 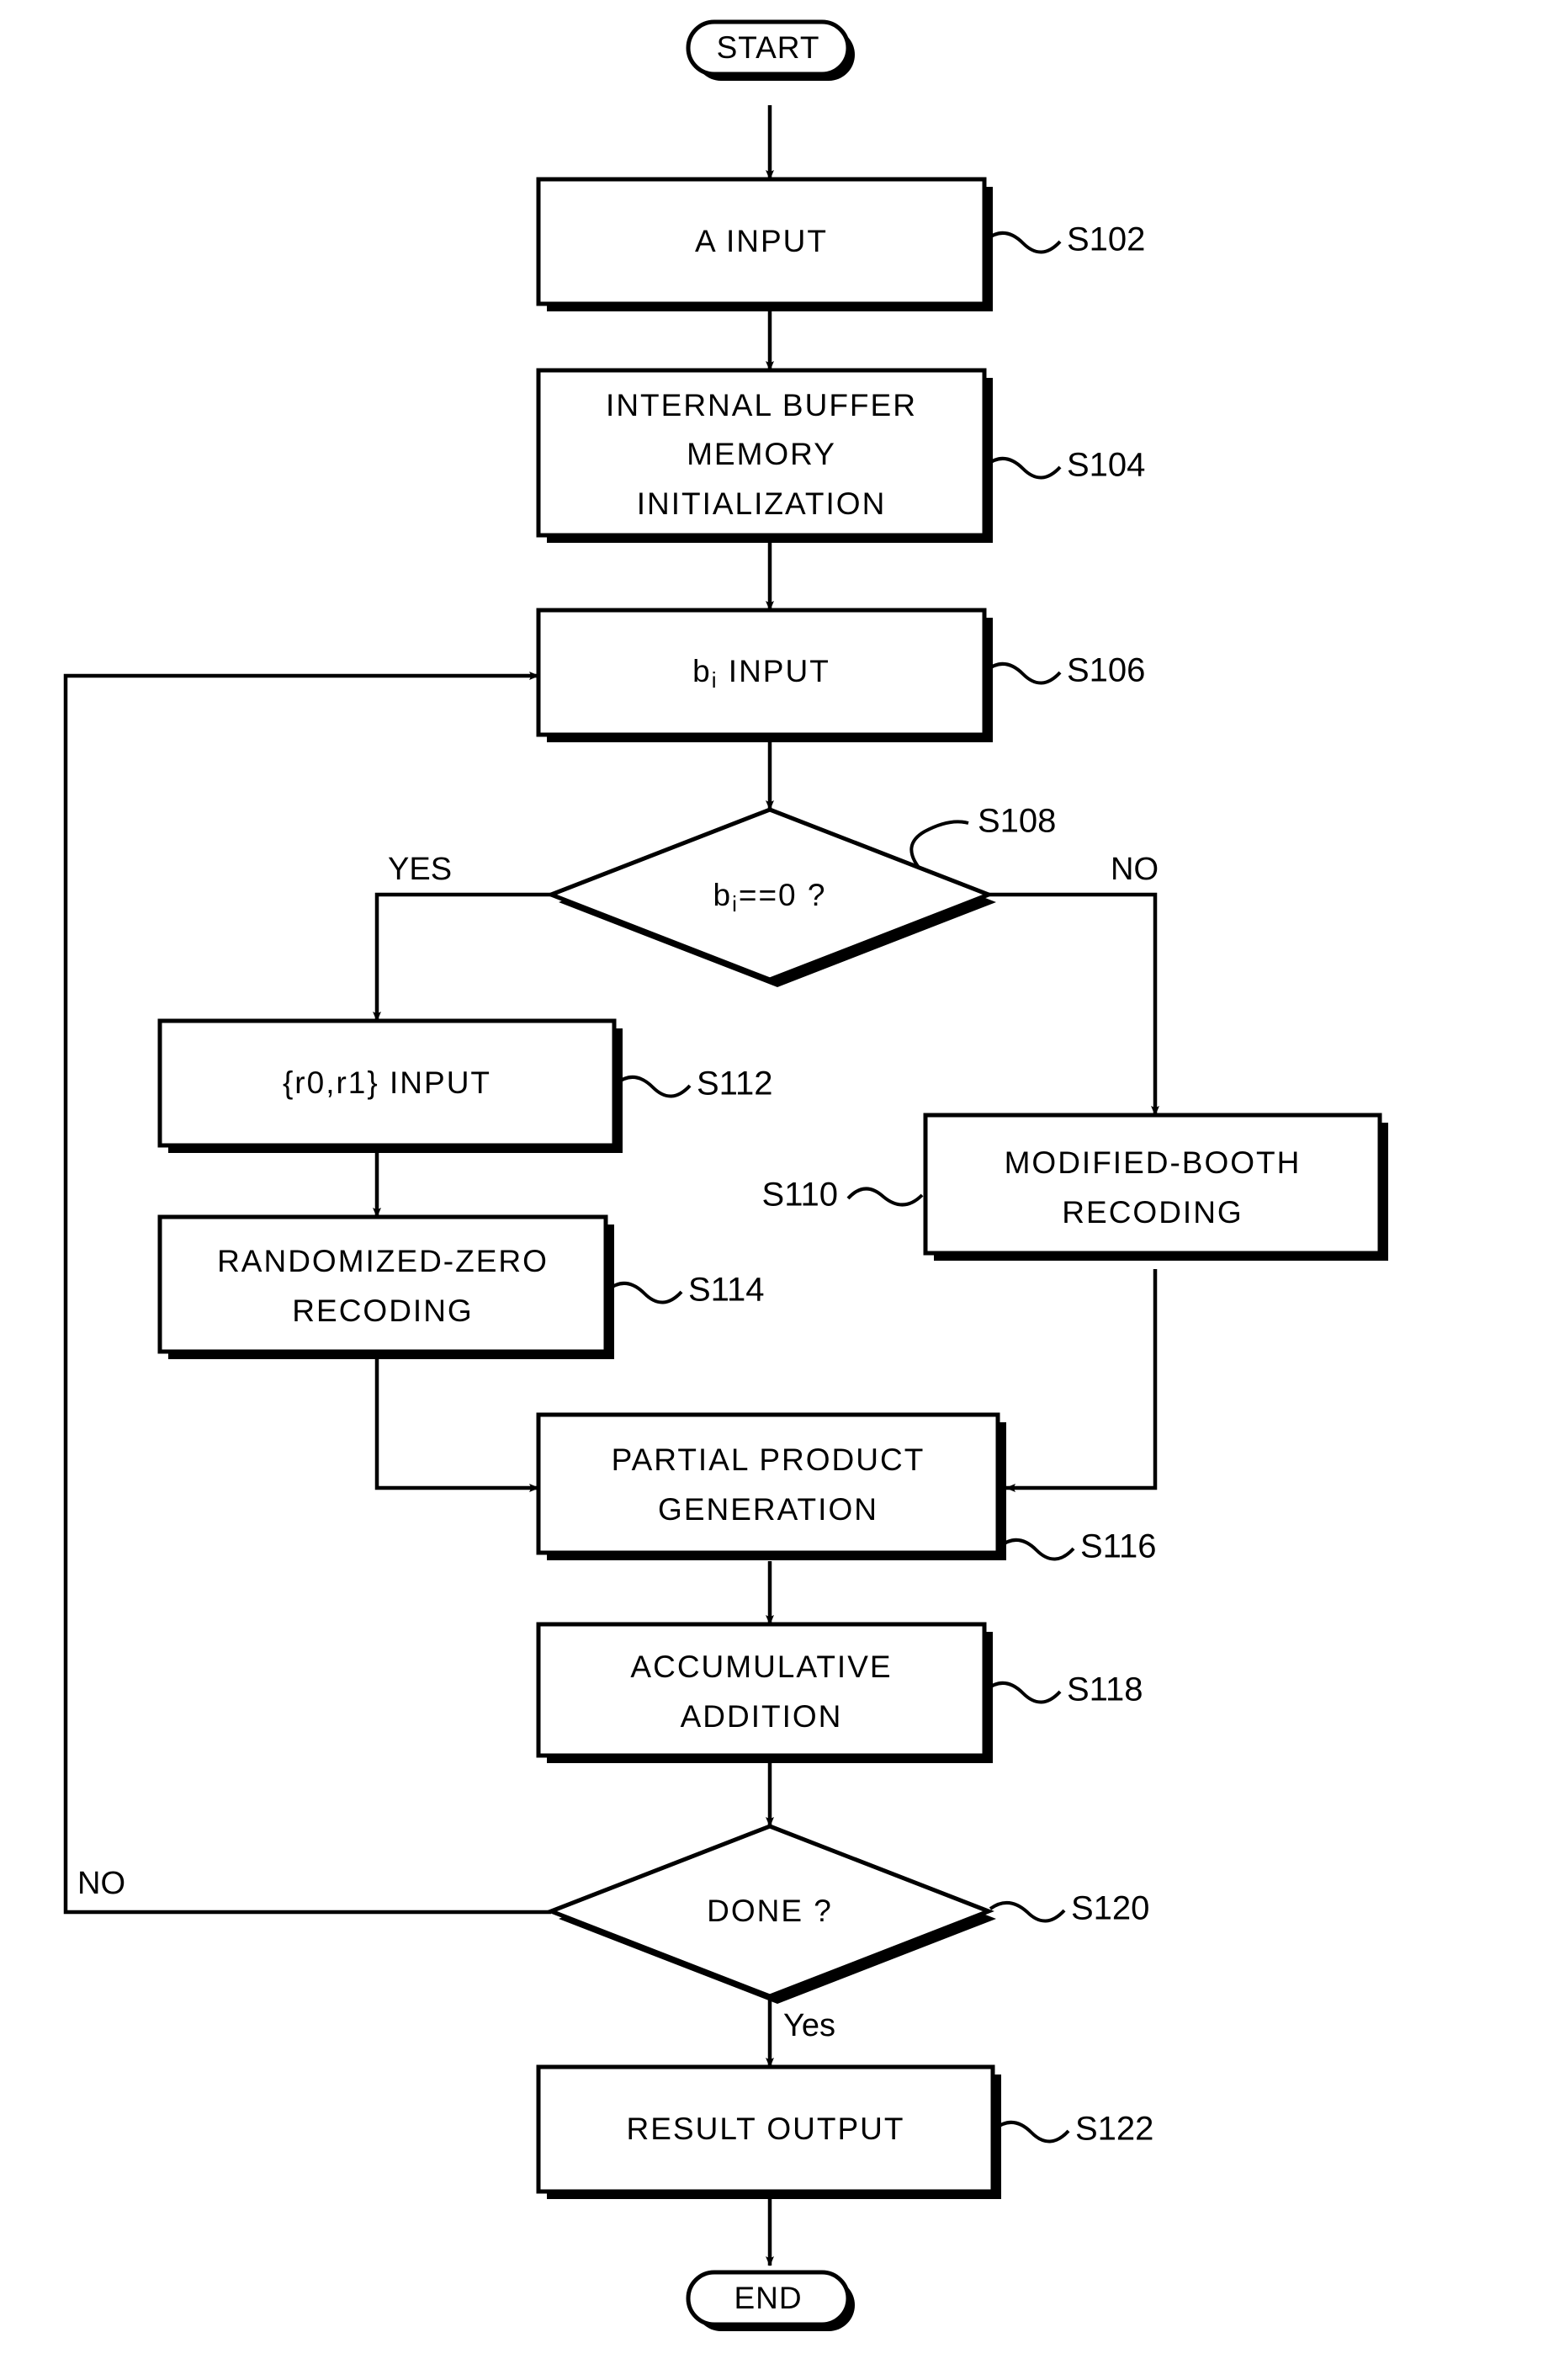 I want to click on node-s104: INTERNAL BUFFER MEMORY INITIALIZATION, so click(x=764, y=455).